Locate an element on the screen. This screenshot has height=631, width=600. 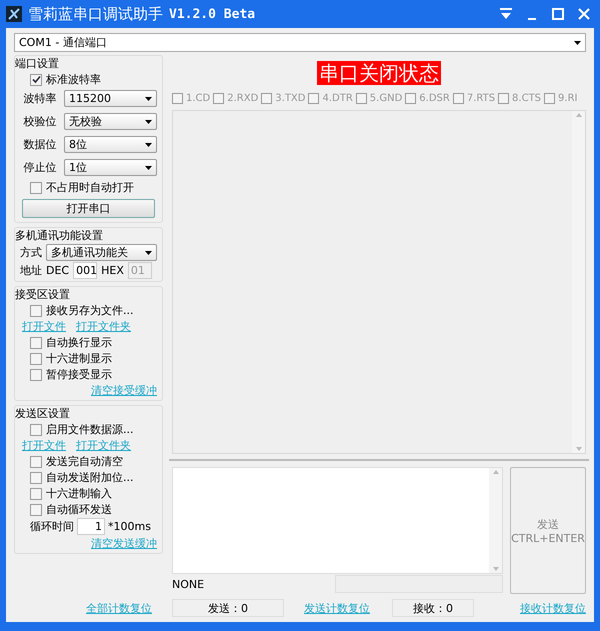
link: 全部计数复位 is located at coordinates (119, 608).